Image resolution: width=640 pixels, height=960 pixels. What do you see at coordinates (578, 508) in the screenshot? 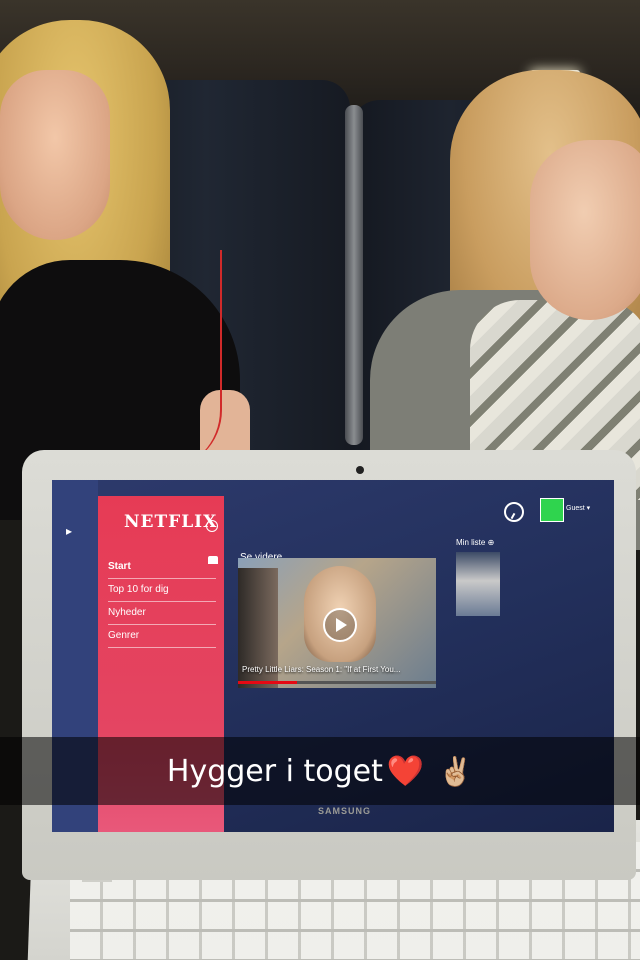
I see `user-name: Guest ▾` at bounding box center [578, 508].